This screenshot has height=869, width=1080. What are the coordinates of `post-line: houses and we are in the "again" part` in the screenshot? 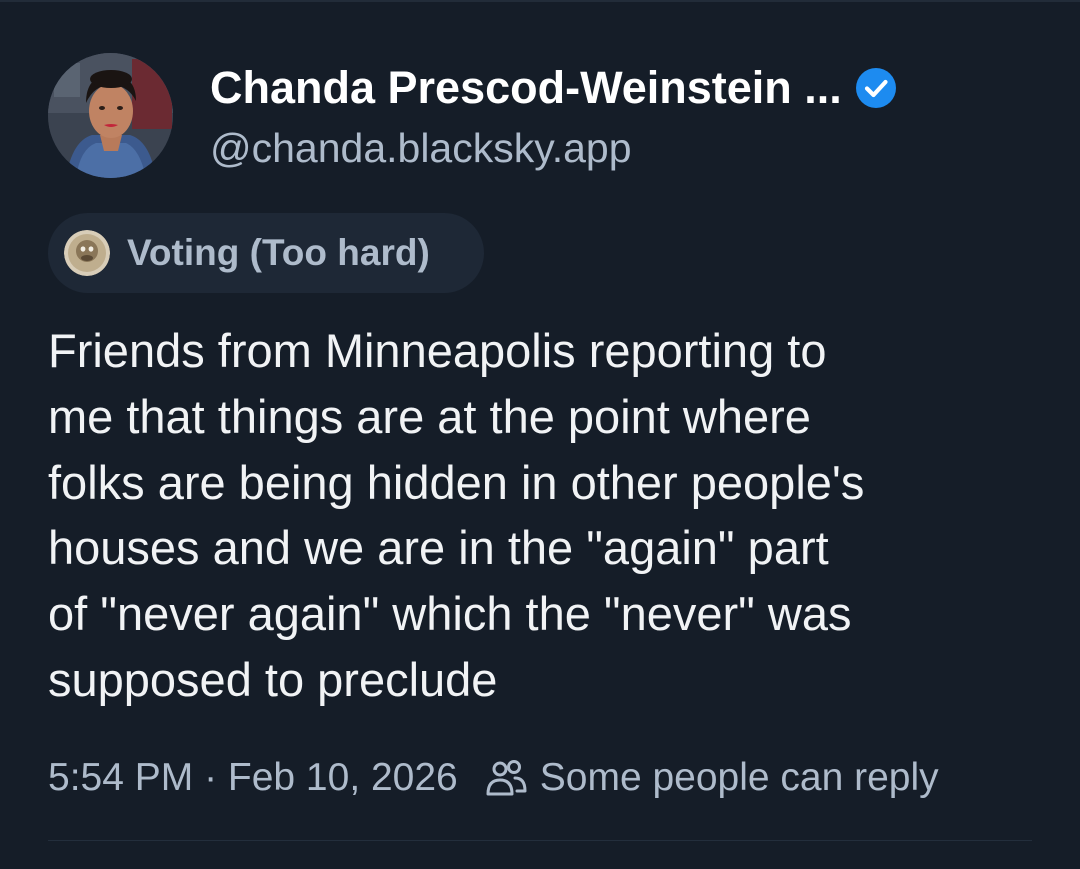 It's located at (438, 548).